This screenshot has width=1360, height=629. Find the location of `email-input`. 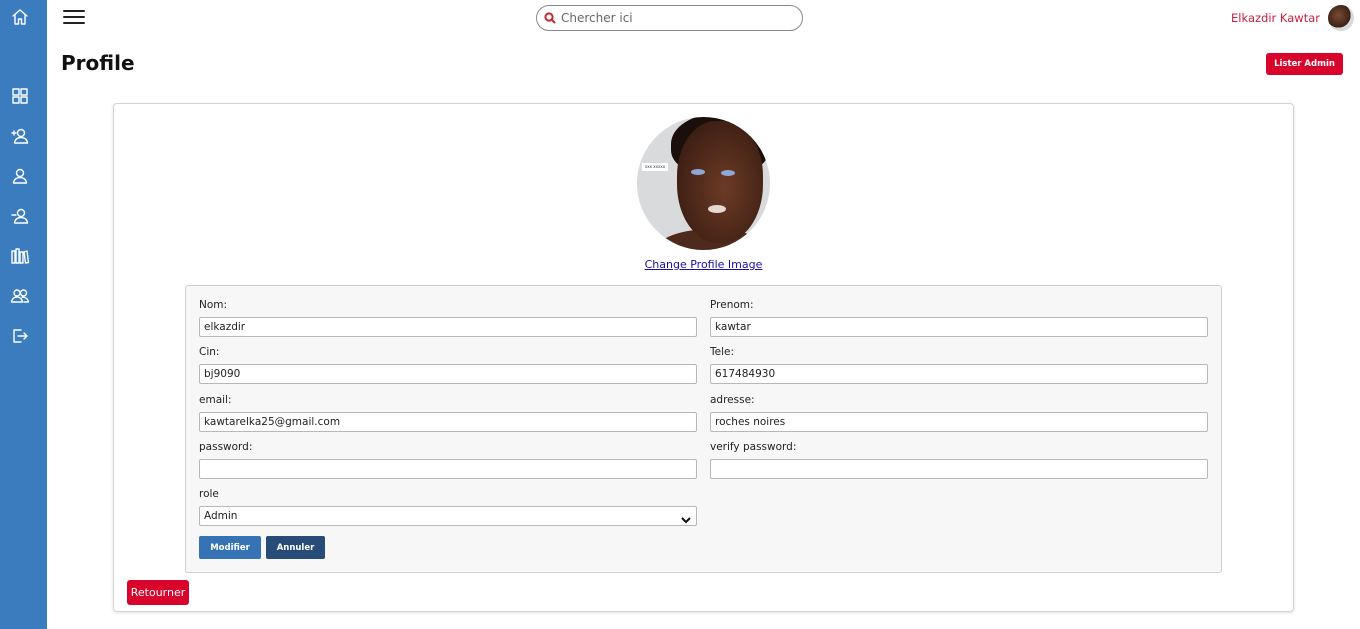

email-input is located at coordinates (448, 422).